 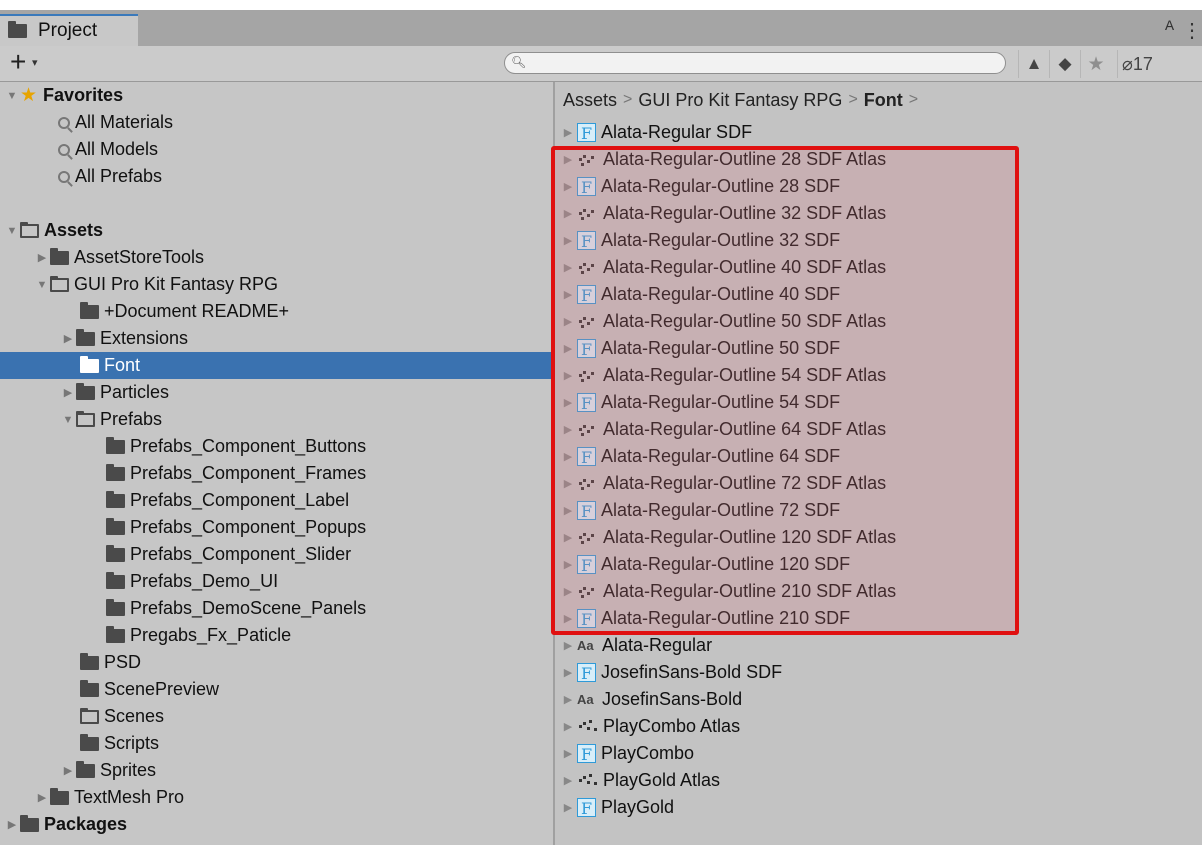 I want to click on tree-item-prefabs: ▼ Prefabs, so click(x=276, y=419).